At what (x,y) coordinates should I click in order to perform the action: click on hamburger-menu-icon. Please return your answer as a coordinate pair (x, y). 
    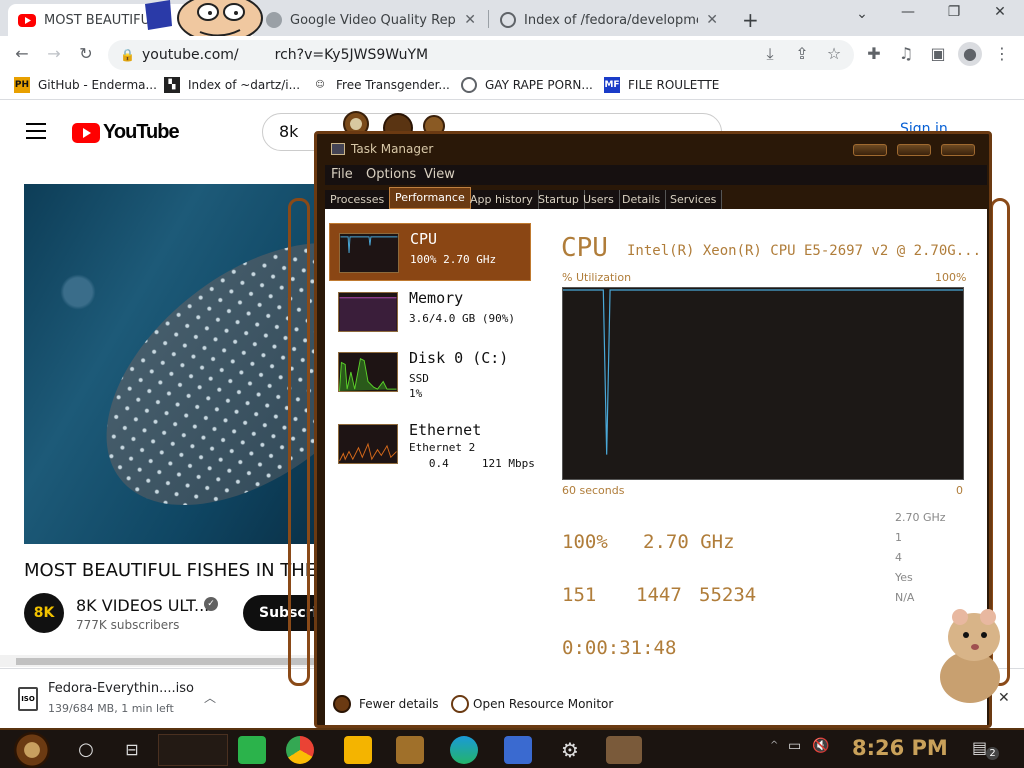
    Looking at the image, I should click on (36, 131).